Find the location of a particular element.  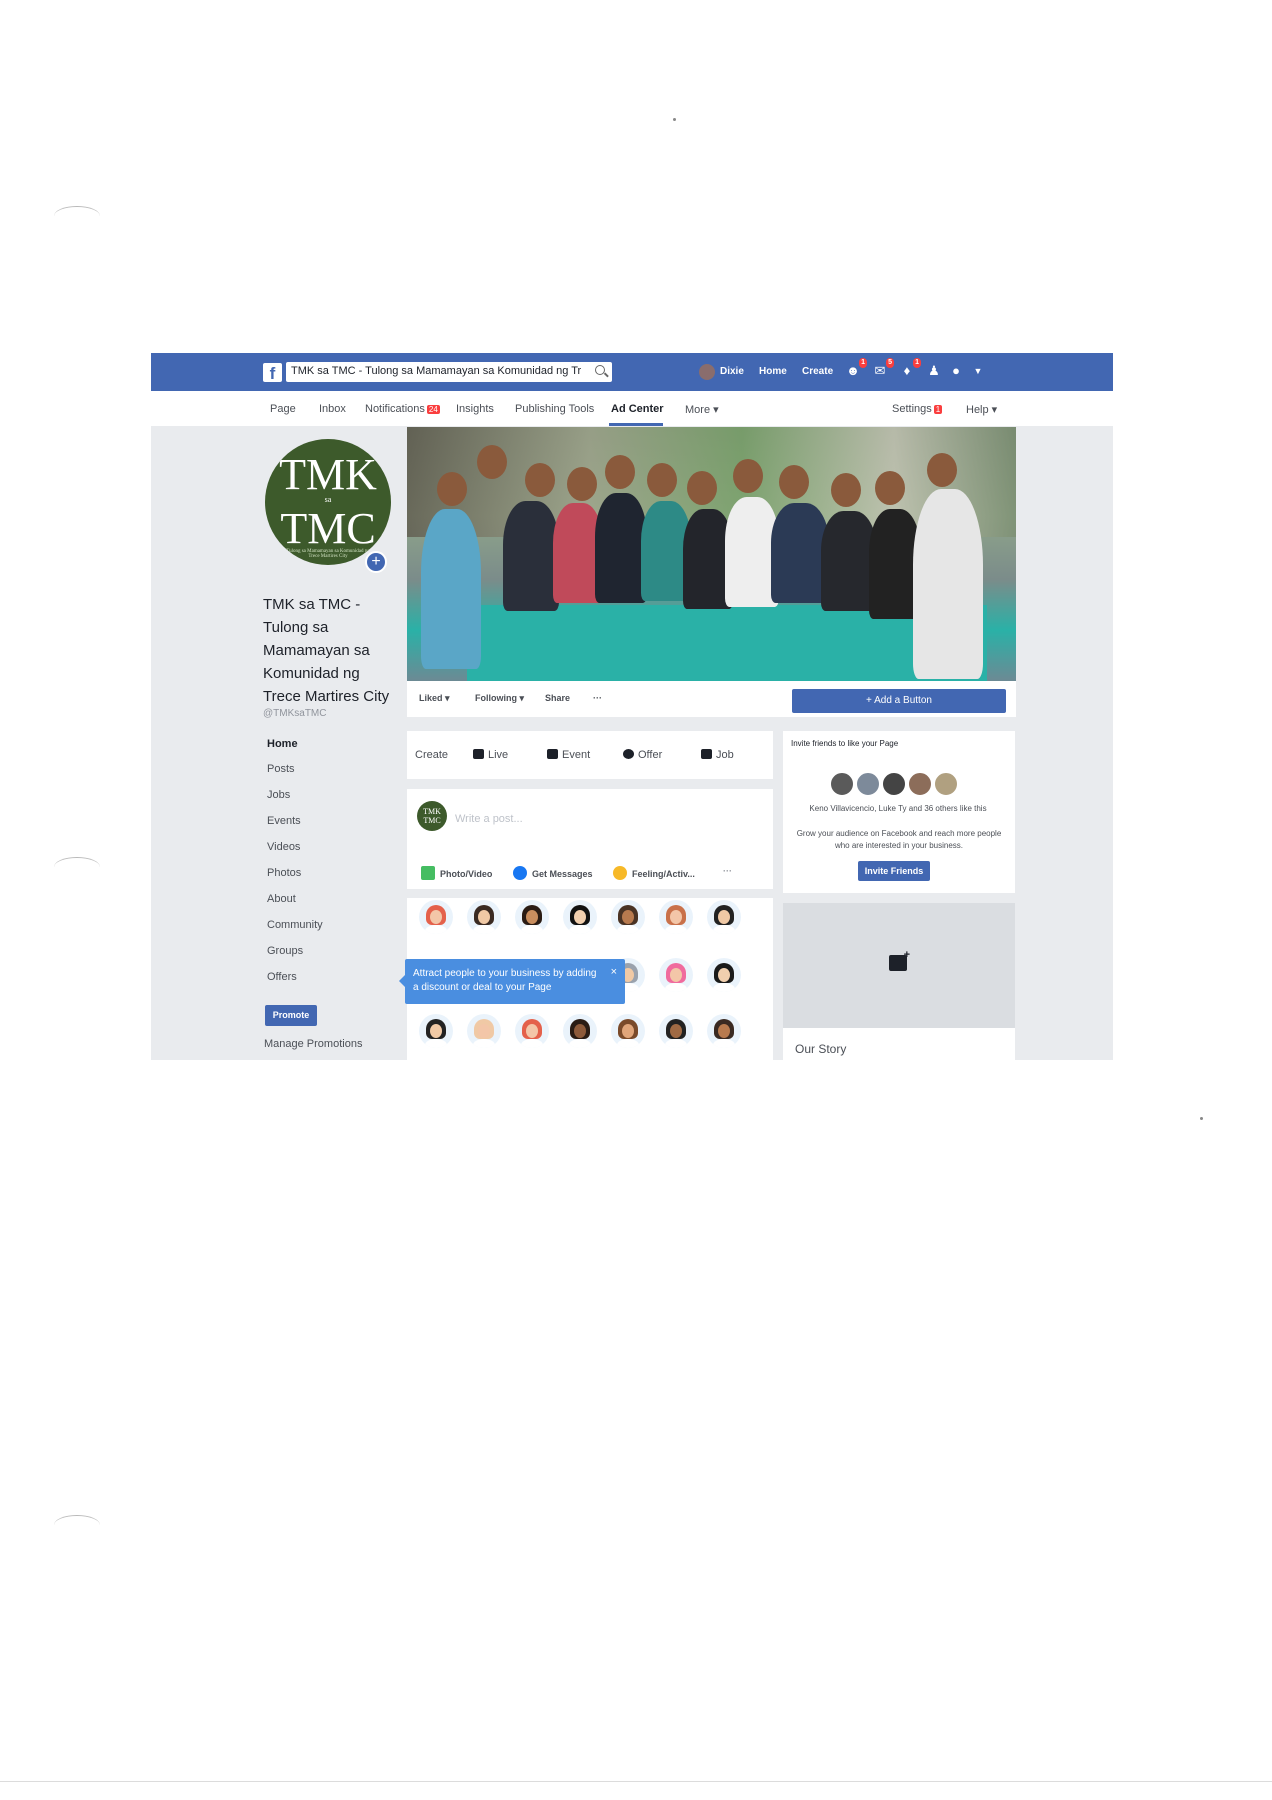

page-username: @TMKsaTMC is located at coordinates (294, 713).